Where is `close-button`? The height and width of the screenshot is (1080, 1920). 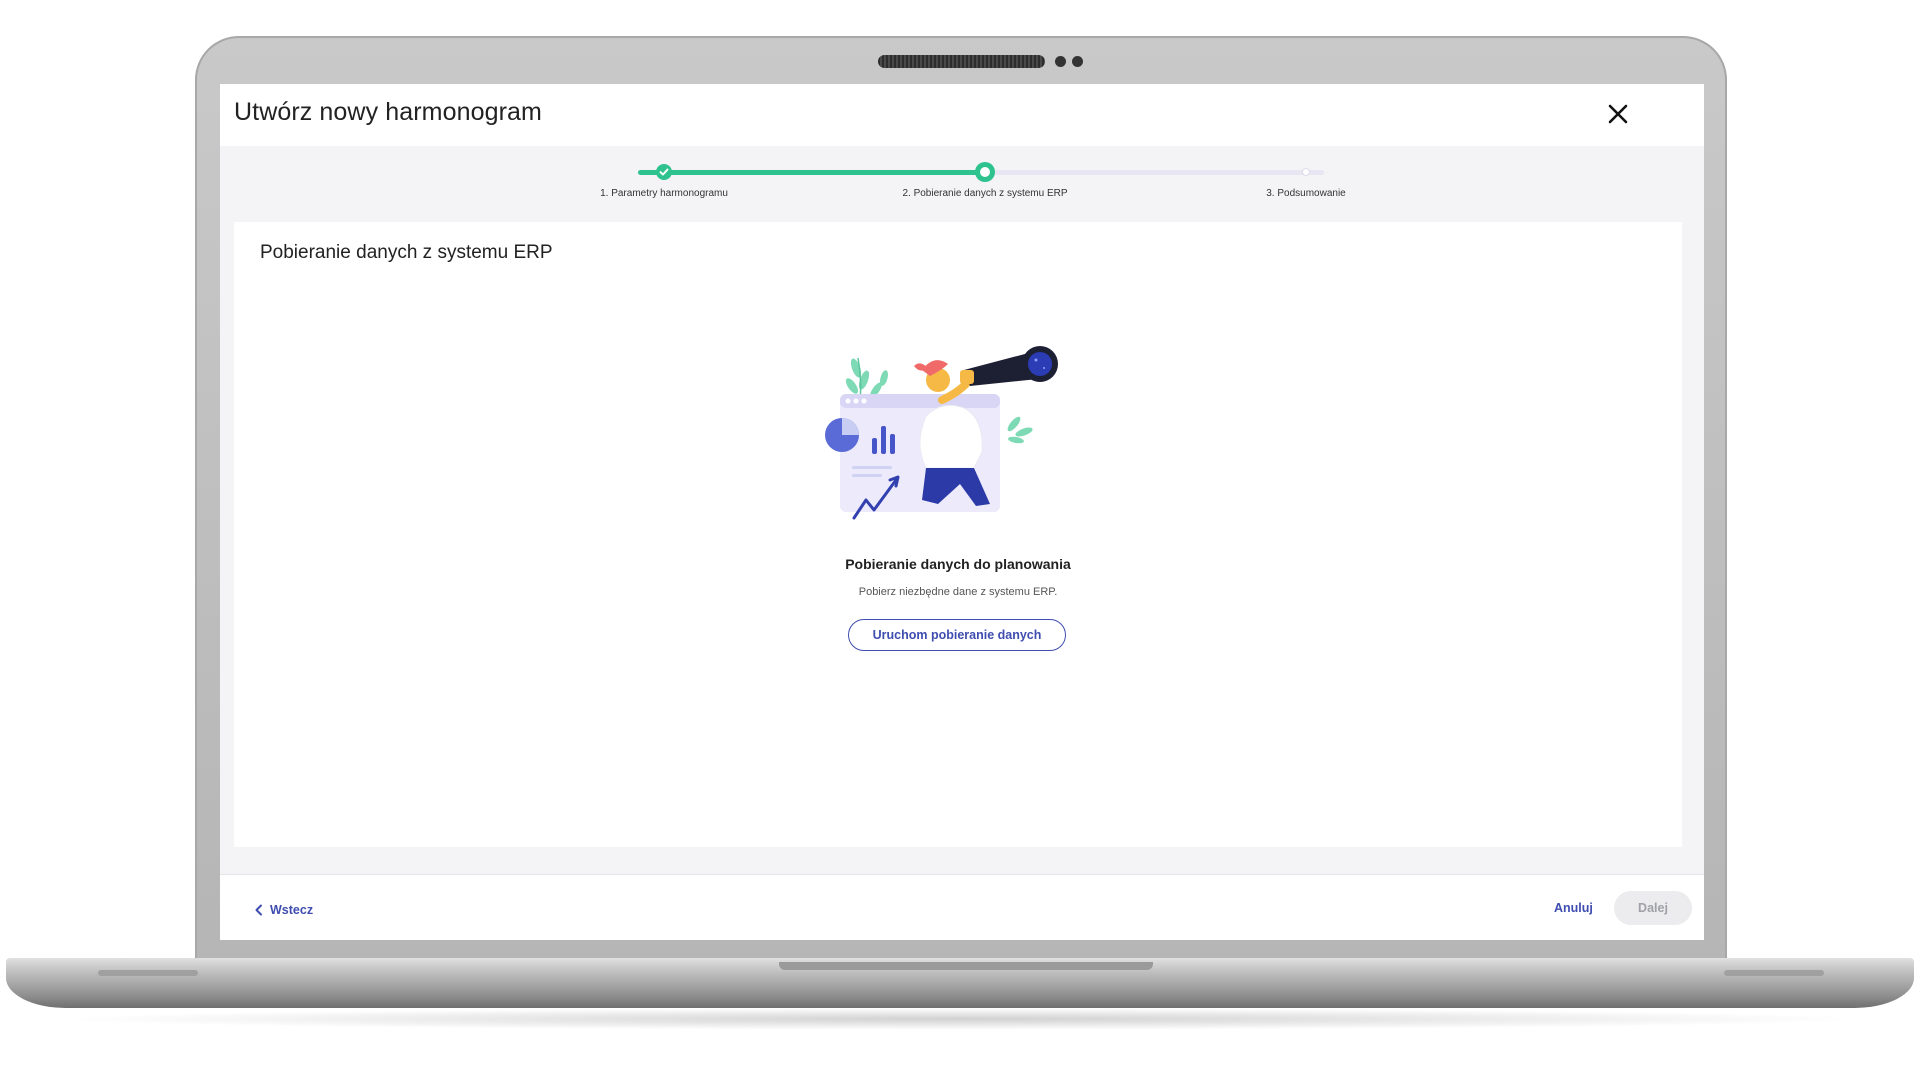
close-button is located at coordinates (1618, 114).